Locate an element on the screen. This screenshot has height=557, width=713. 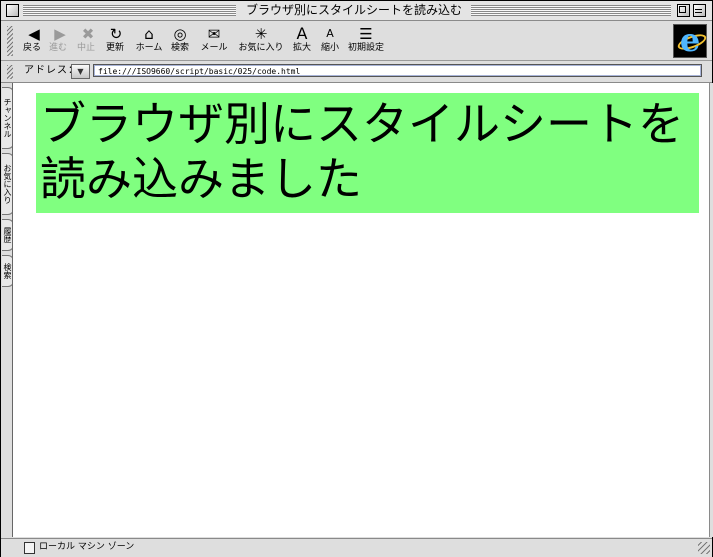
forward-arrow-button: ▶ 進む is located at coordinates (58, 39).